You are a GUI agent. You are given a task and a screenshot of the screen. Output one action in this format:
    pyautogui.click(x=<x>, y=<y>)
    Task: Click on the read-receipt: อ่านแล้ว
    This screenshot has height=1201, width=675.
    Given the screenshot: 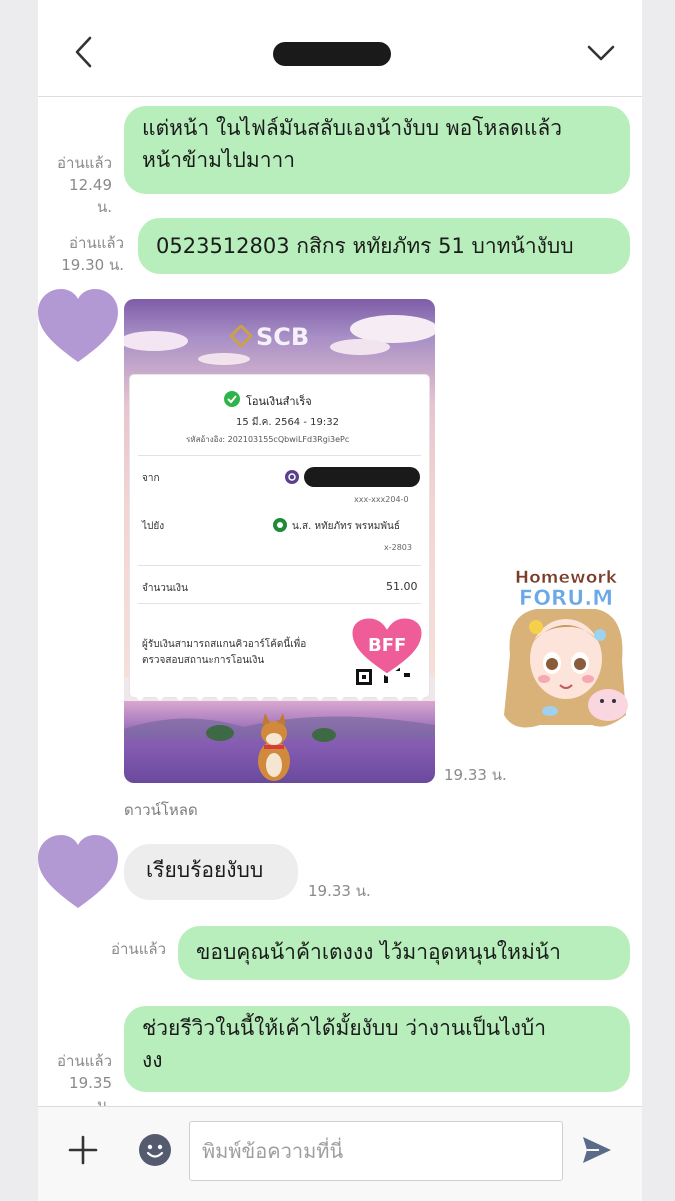 What is the action you would take?
    pyautogui.click(x=133, y=949)
    